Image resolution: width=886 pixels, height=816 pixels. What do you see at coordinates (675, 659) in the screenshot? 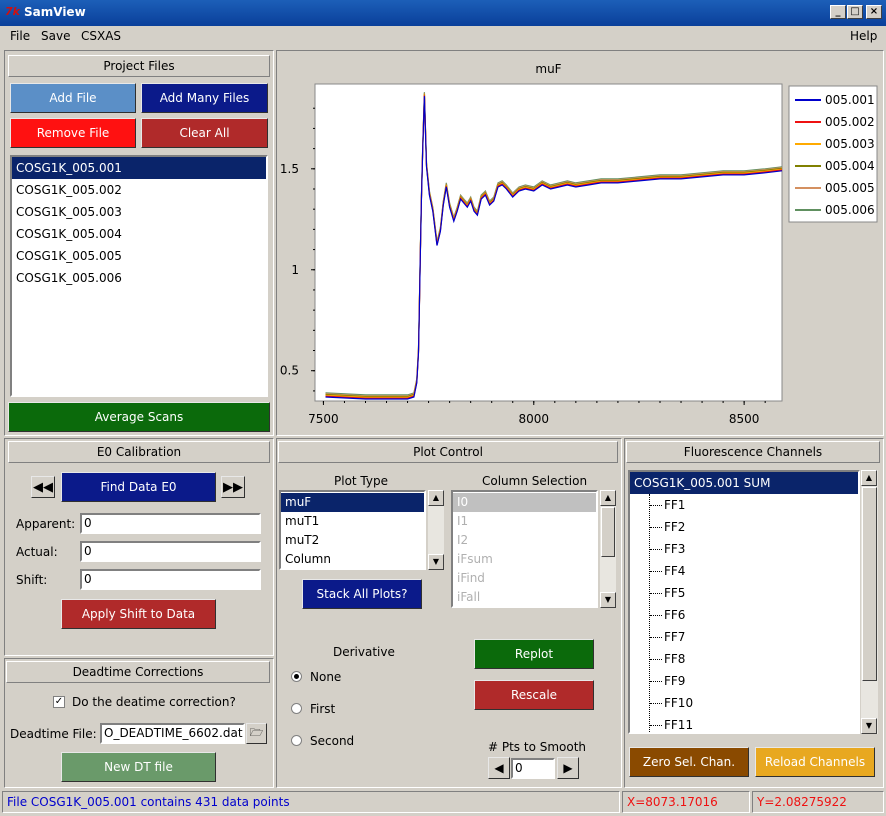
I see `channel-label: FF8` at bounding box center [675, 659].